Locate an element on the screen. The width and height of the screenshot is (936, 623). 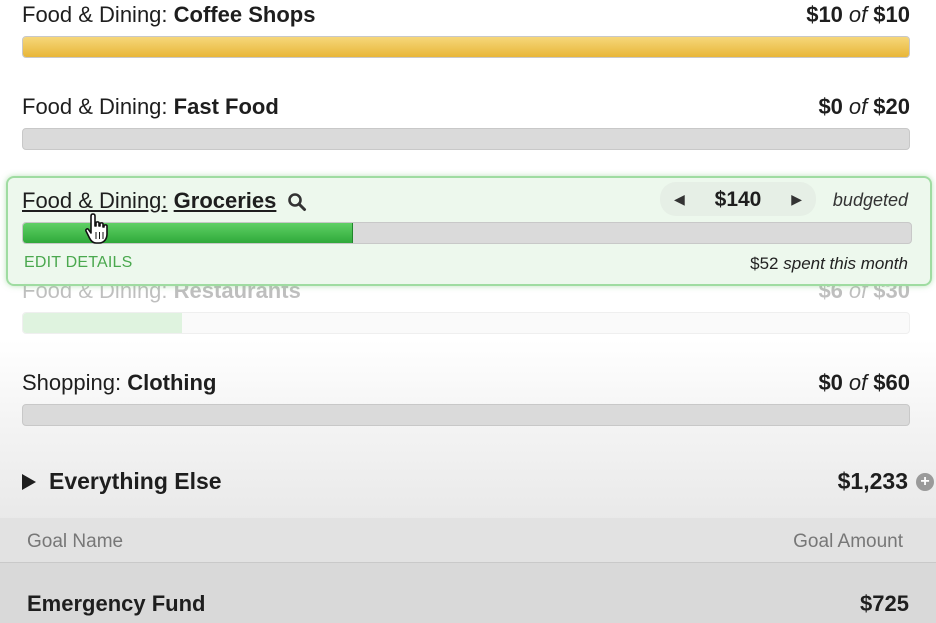
expand-triangle-icon is located at coordinates (29, 482).